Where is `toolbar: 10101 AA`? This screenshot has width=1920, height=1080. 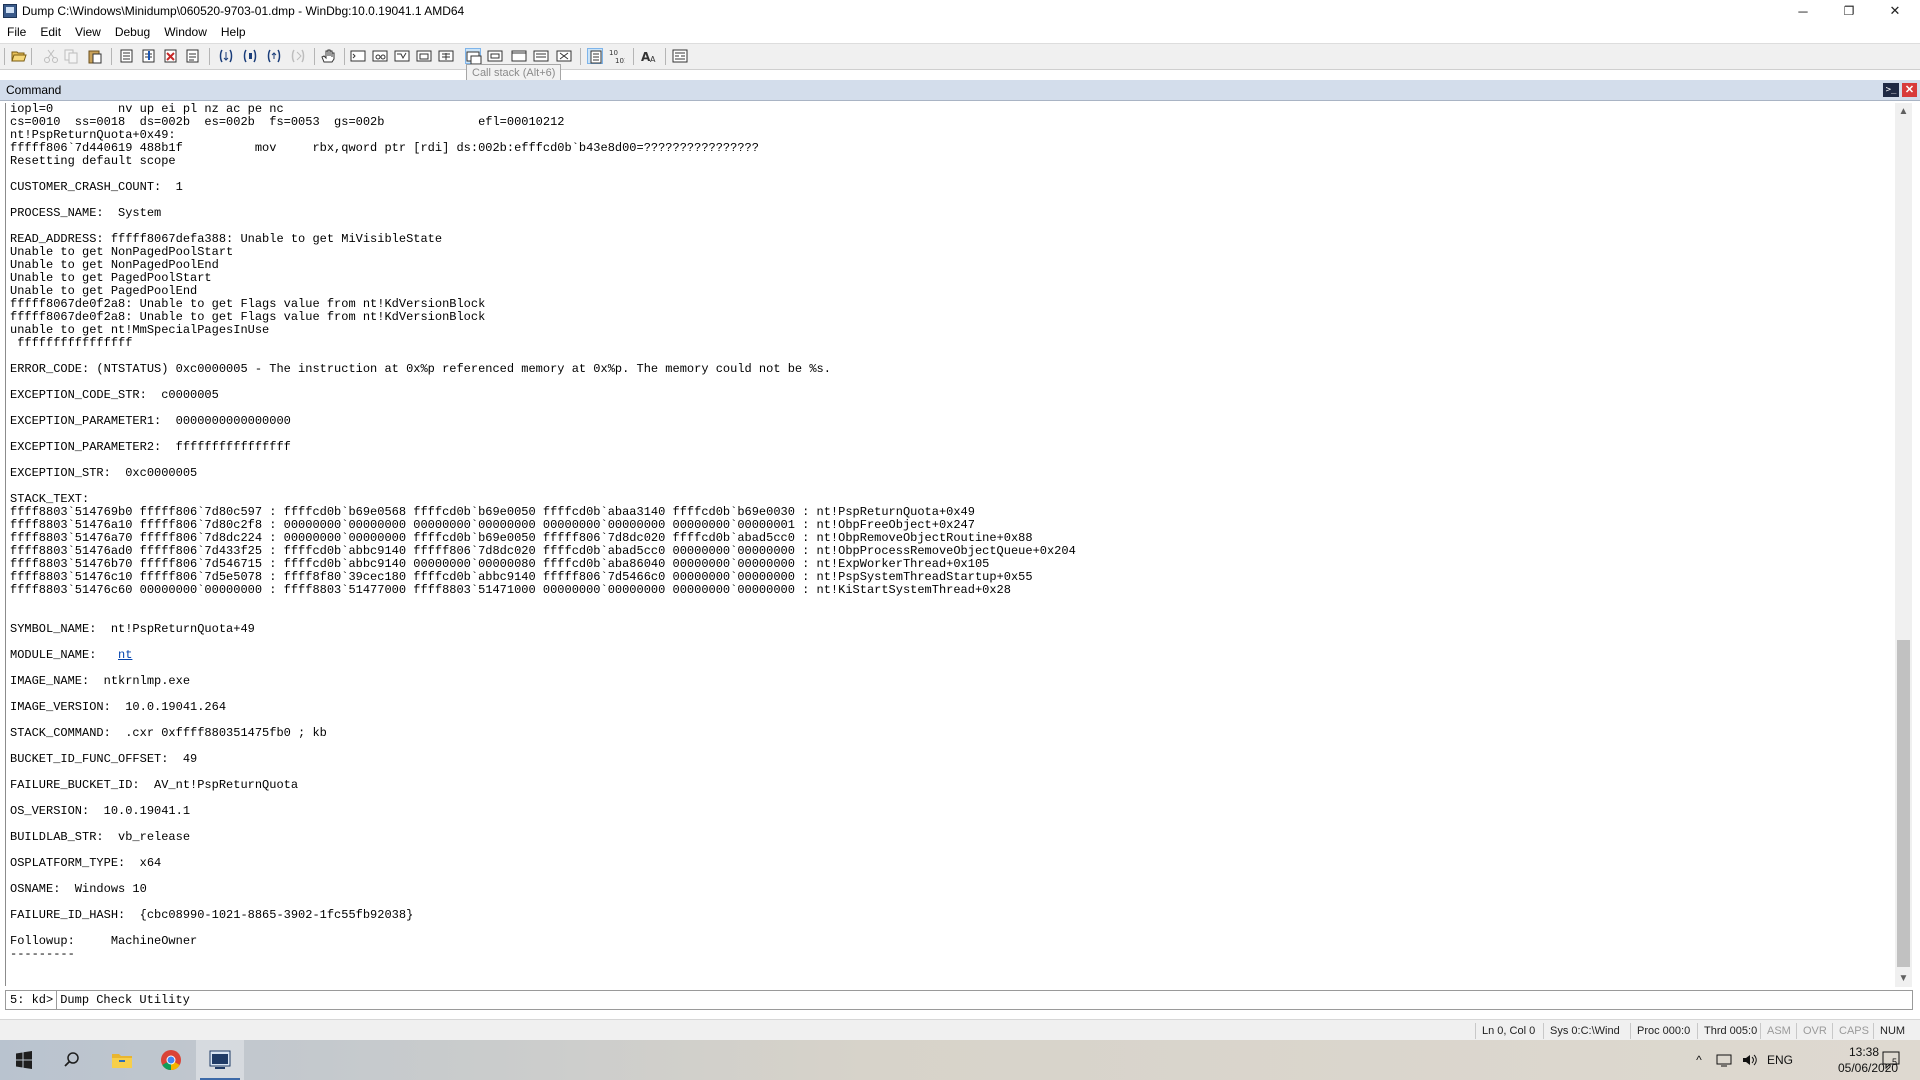
toolbar: 10101 AA is located at coordinates (960, 56).